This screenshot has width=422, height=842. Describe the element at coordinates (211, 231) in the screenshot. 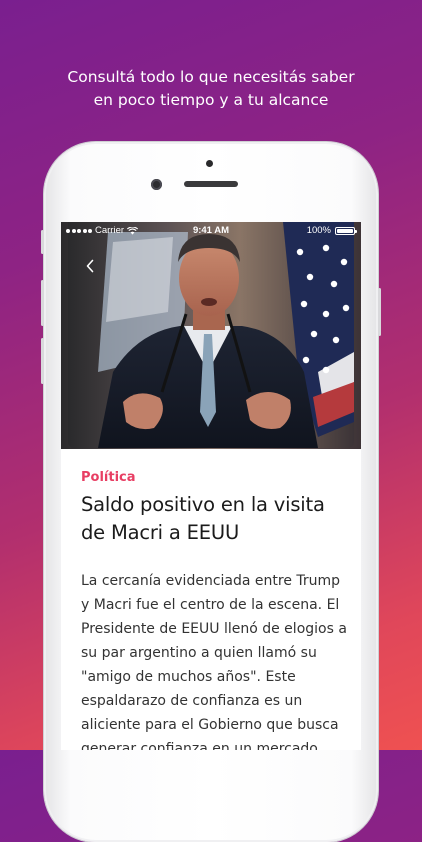

I see `status-bar: Carrier 9:41 AM 100%` at that location.